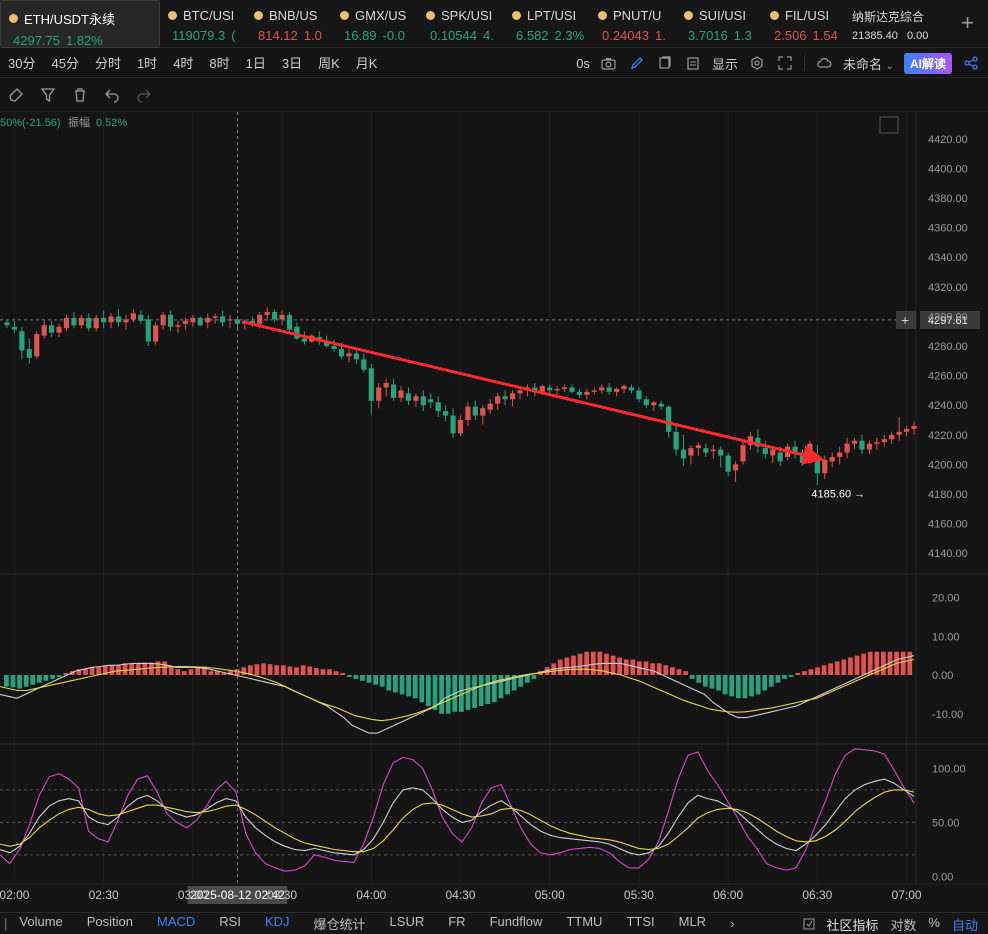 Image resolution: width=988 pixels, height=934 pixels. I want to click on layout-name-dropdown: 未命名 ⌄, so click(868, 63).